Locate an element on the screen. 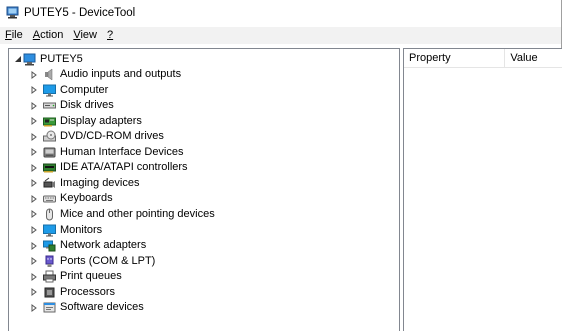 The image size is (562, 331). tree-root-label: PUTEY5 is located at coordinates (61, 59).